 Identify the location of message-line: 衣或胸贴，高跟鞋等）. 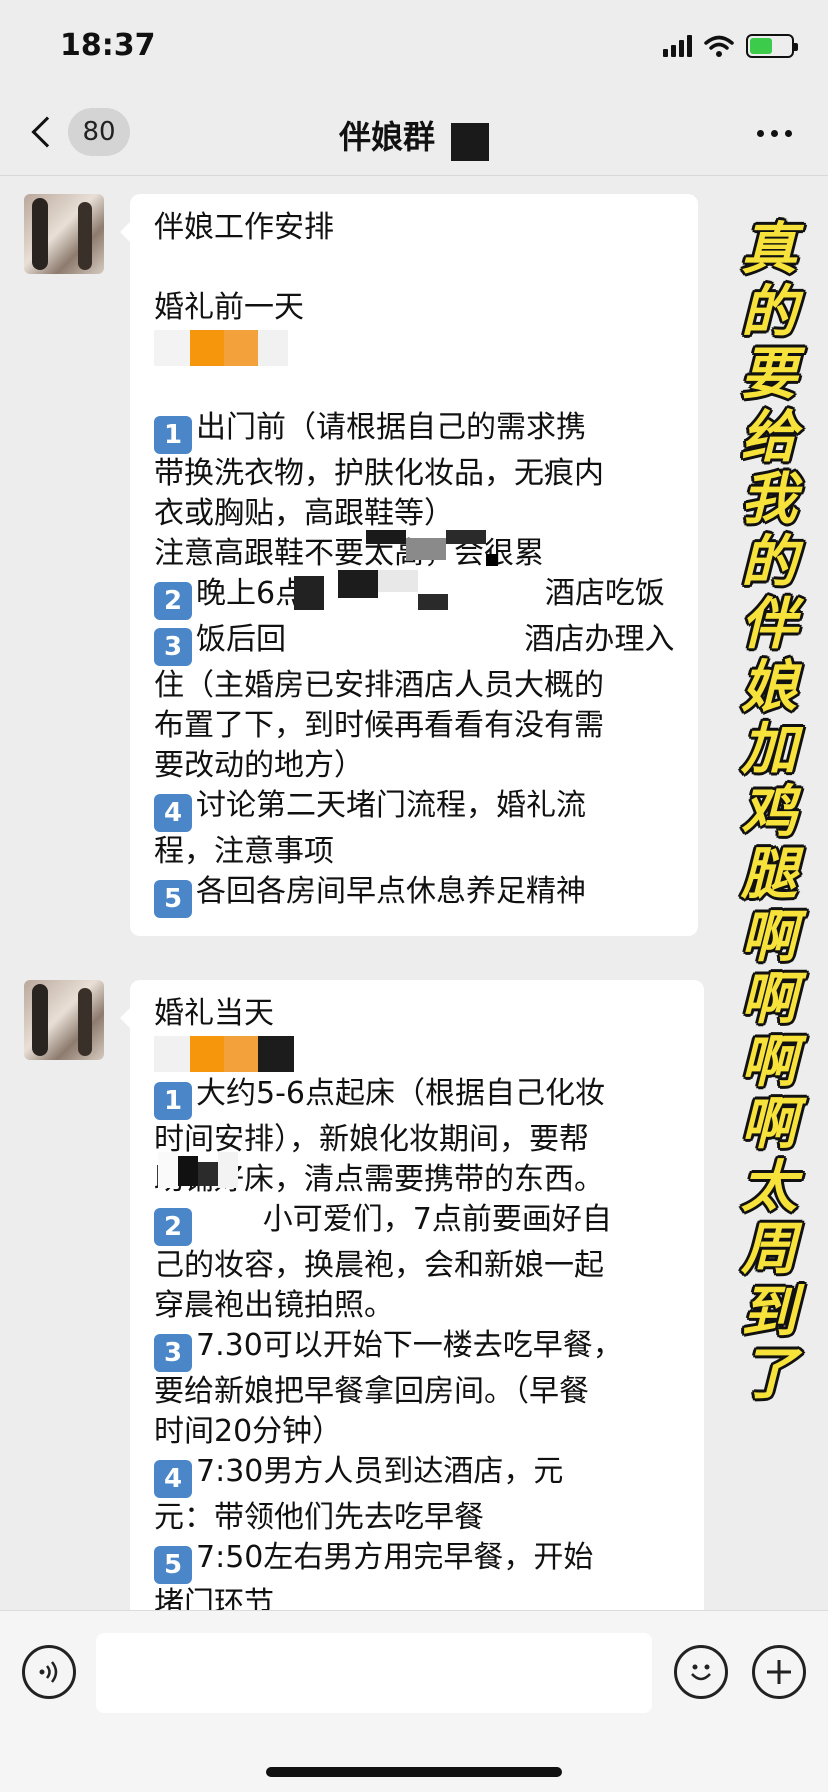
(414, 514).